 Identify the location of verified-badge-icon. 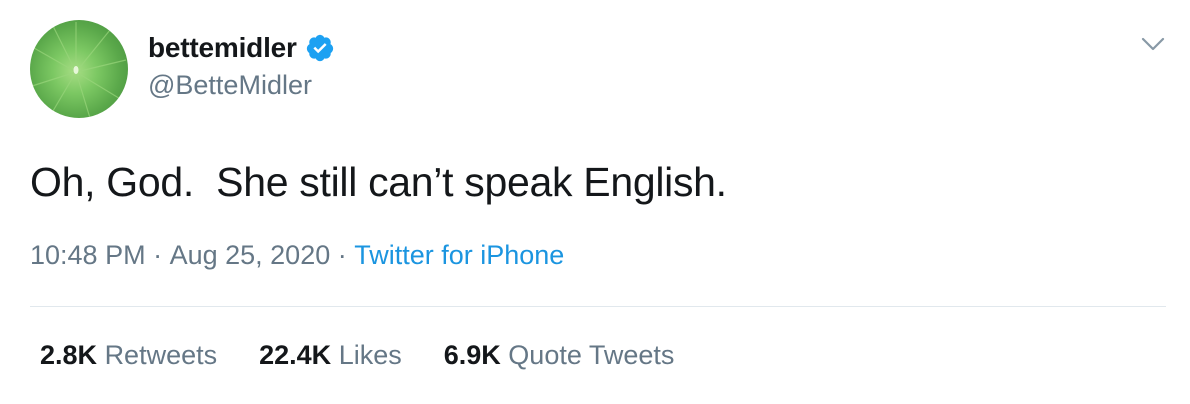
(320, 48).